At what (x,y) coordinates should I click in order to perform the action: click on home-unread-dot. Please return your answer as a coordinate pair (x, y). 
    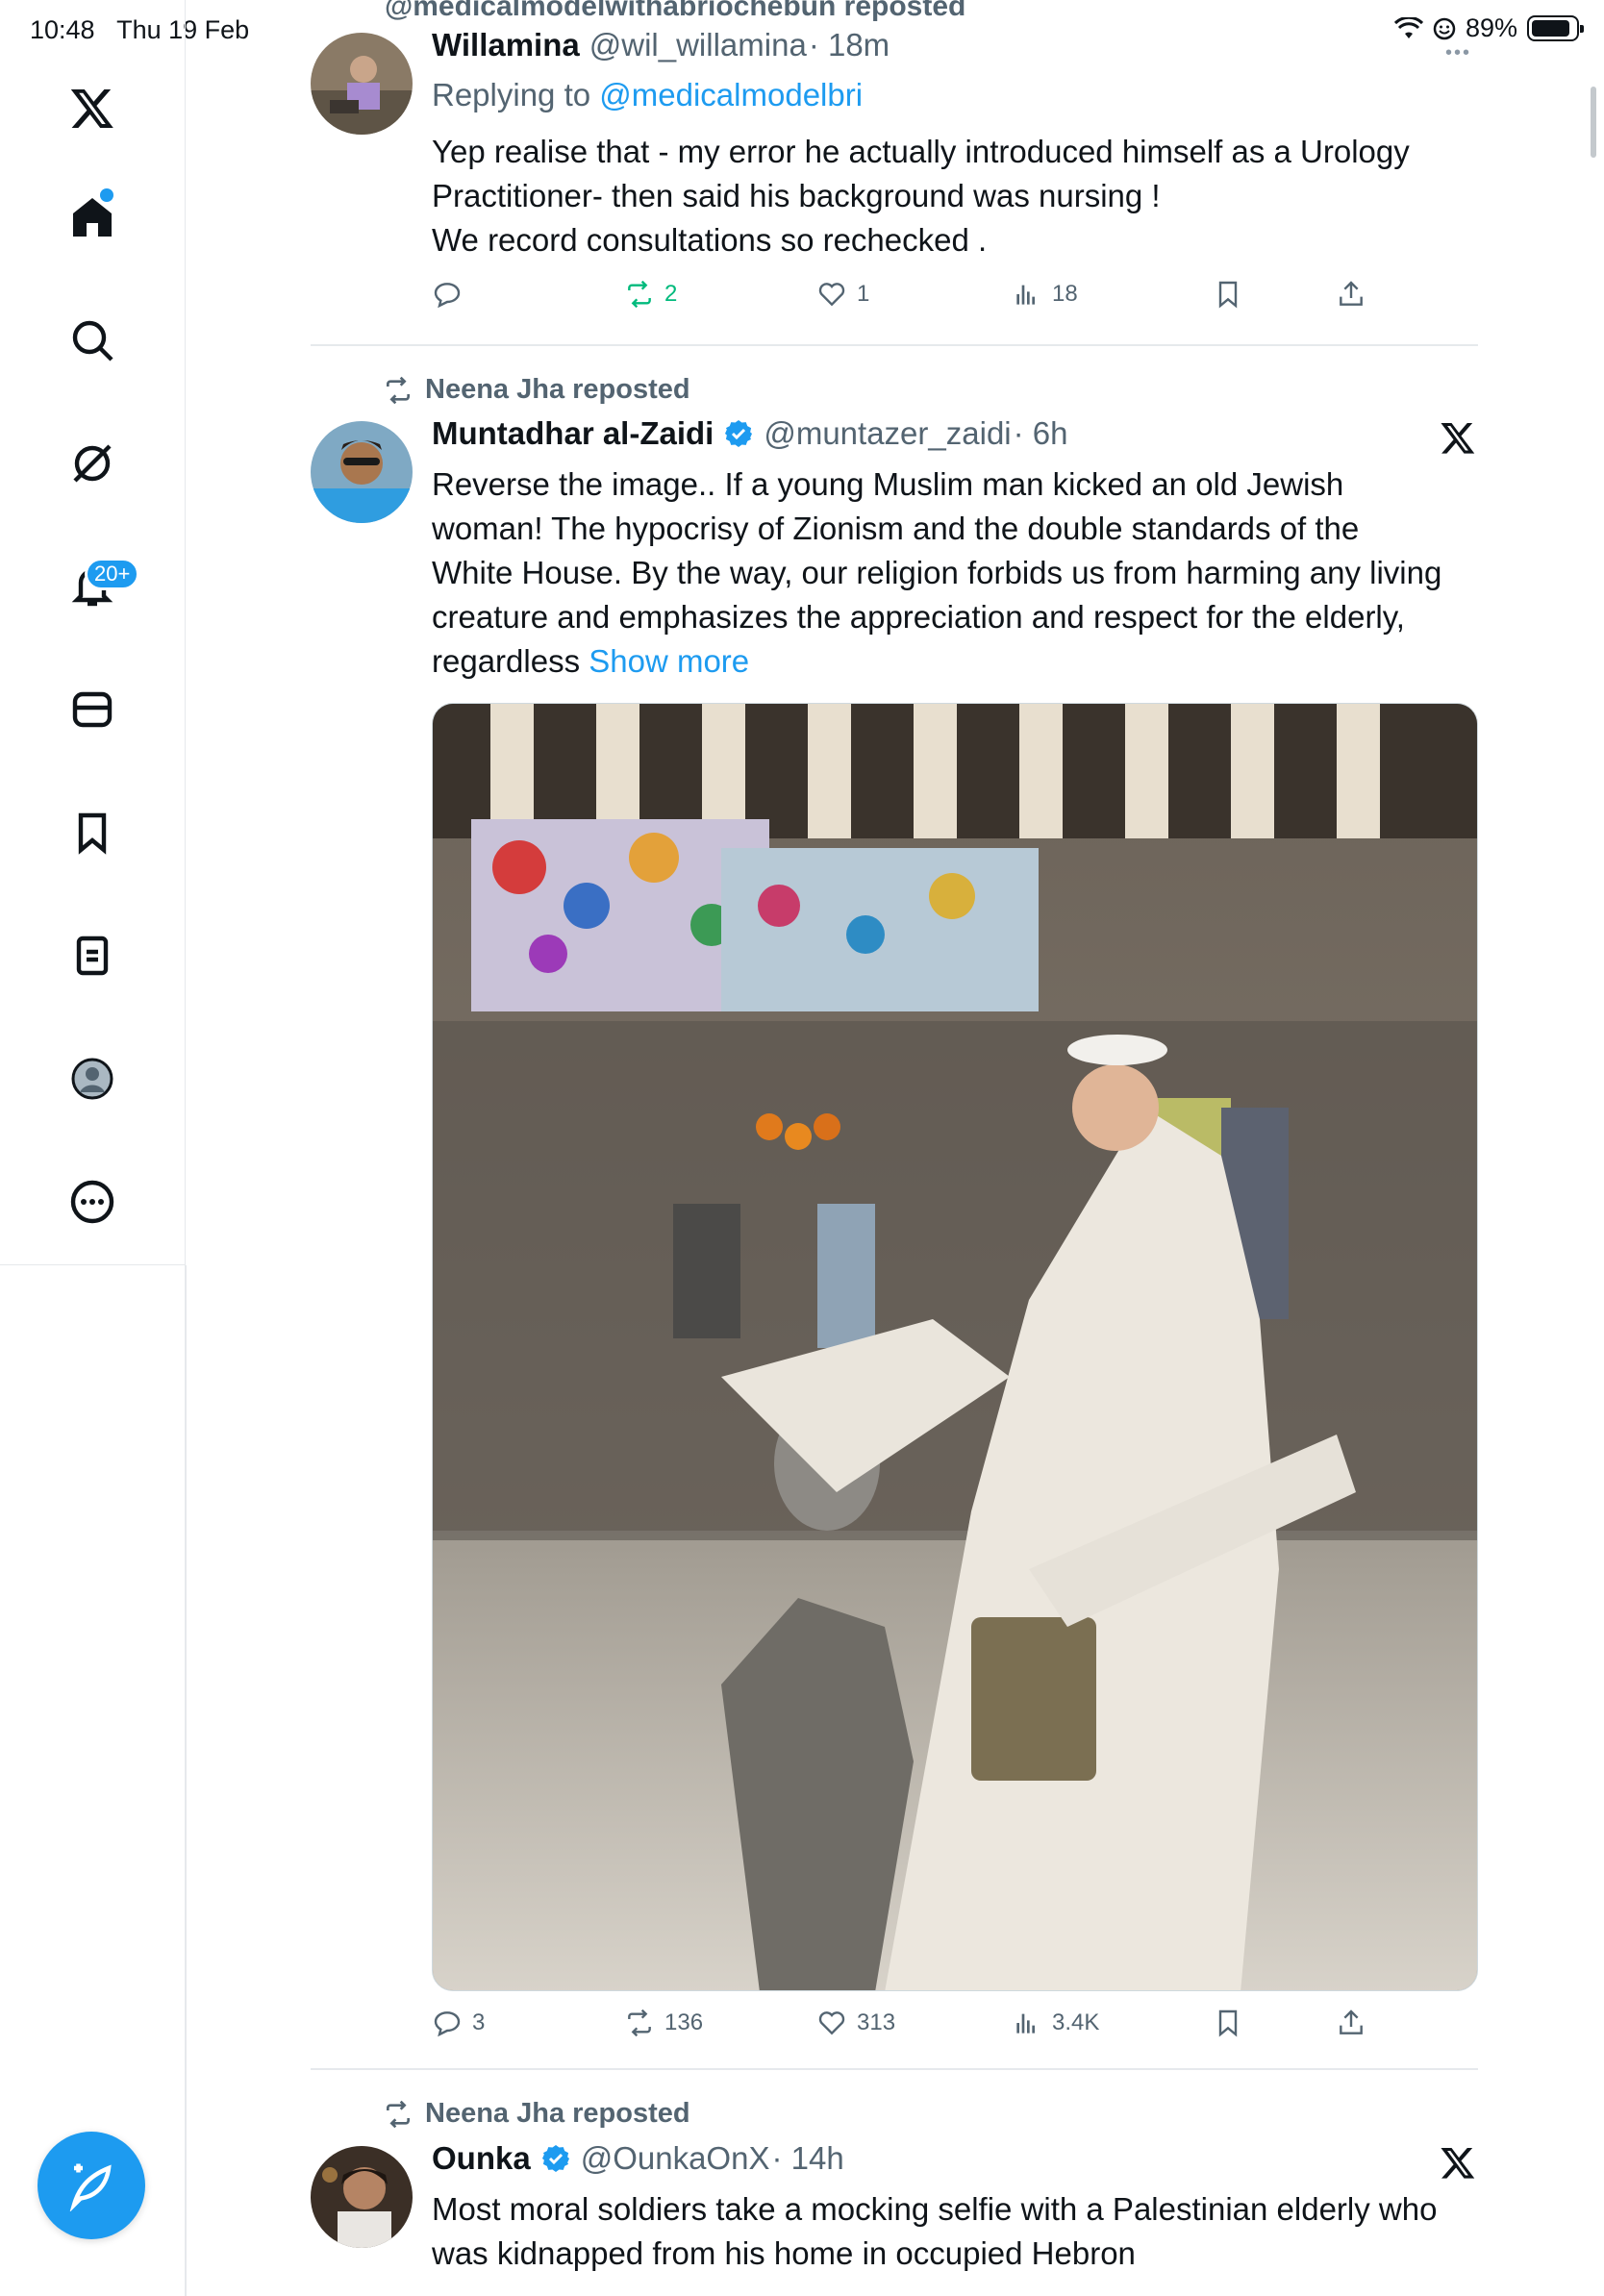
    Looking at the image, I should click on (106, 195).